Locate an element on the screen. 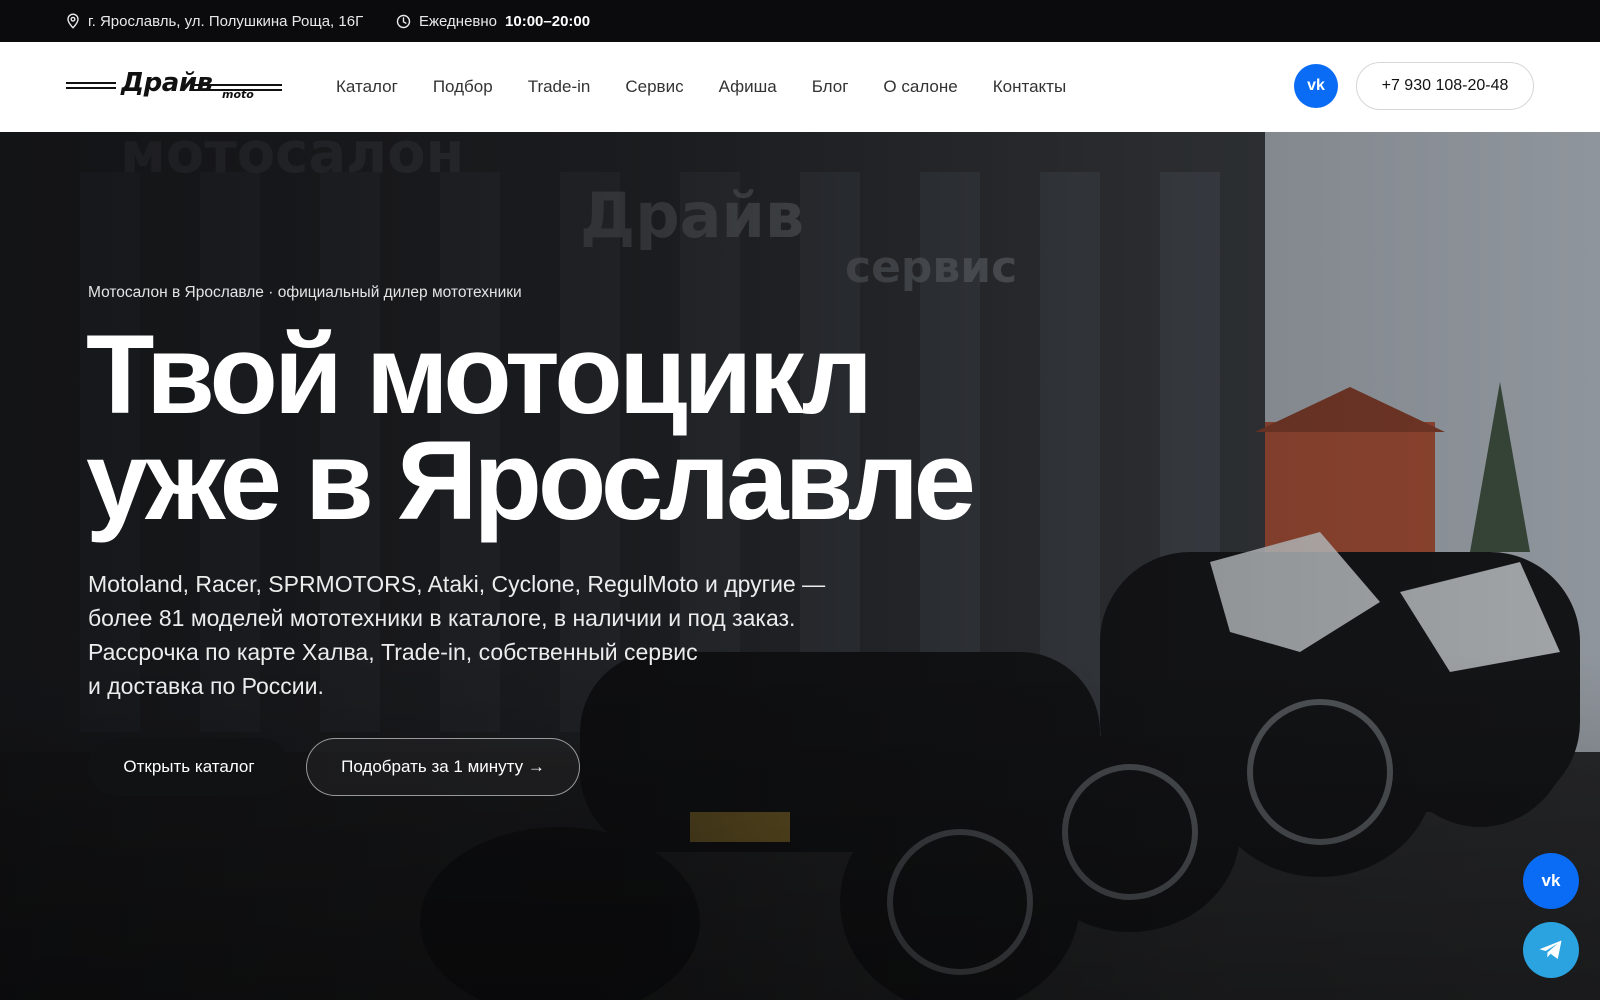  address-info: г. Ярославль, ул. Полушкина Роща, 16Г is located at coordinates (214, 21).